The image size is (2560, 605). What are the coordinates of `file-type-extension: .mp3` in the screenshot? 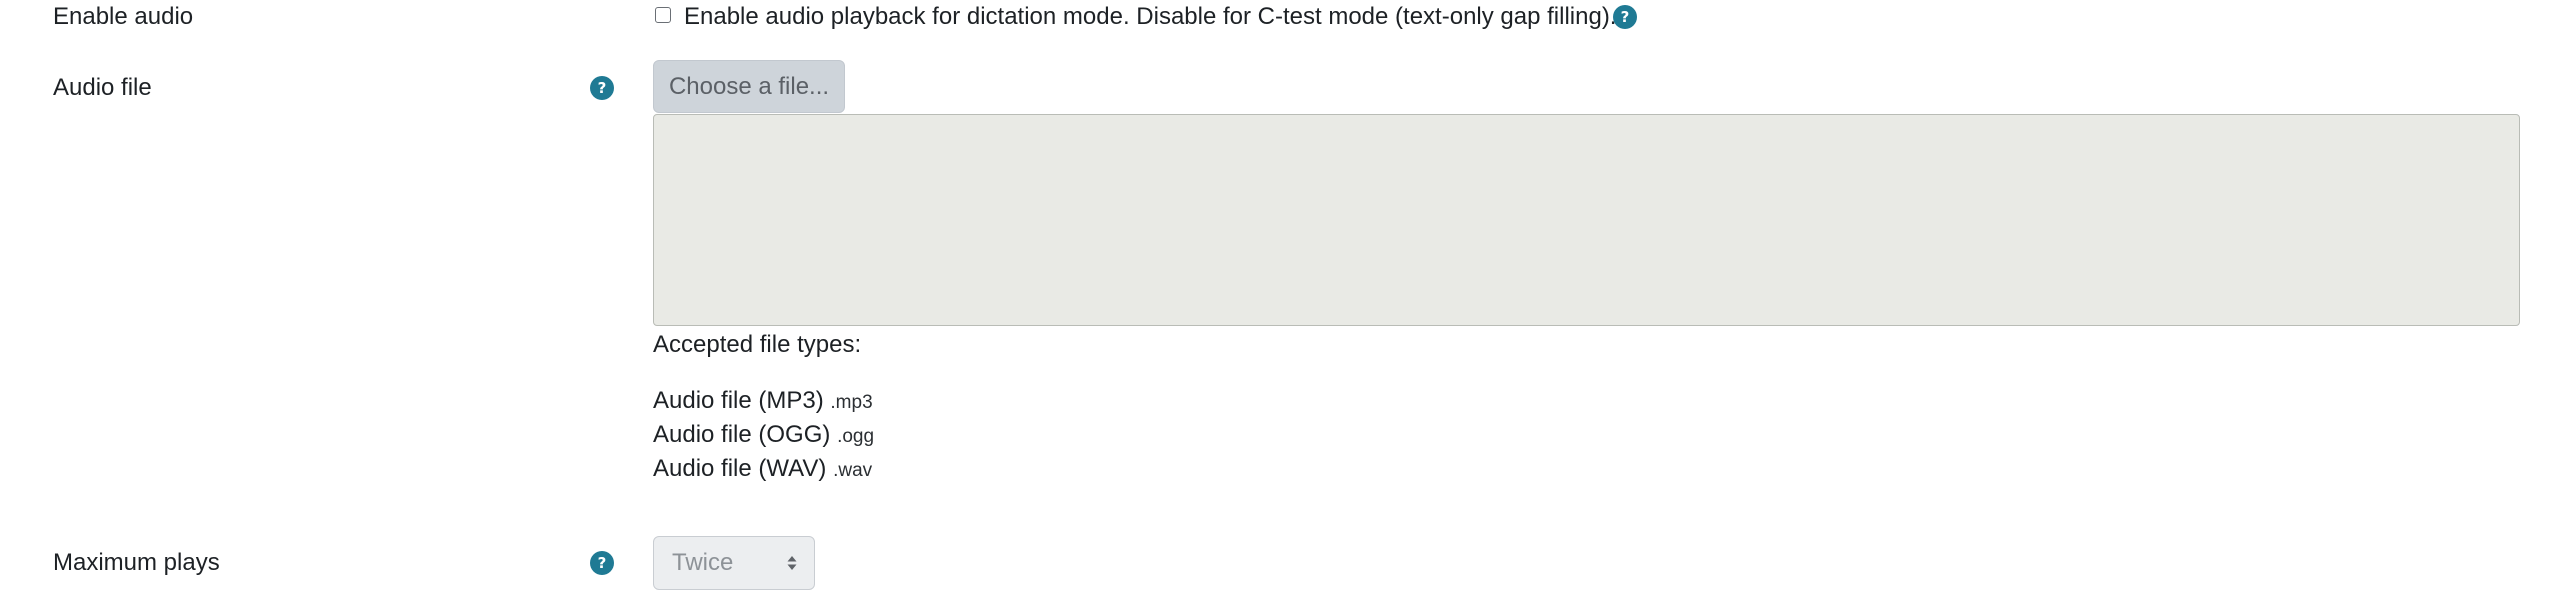 It's located at (851, 402).